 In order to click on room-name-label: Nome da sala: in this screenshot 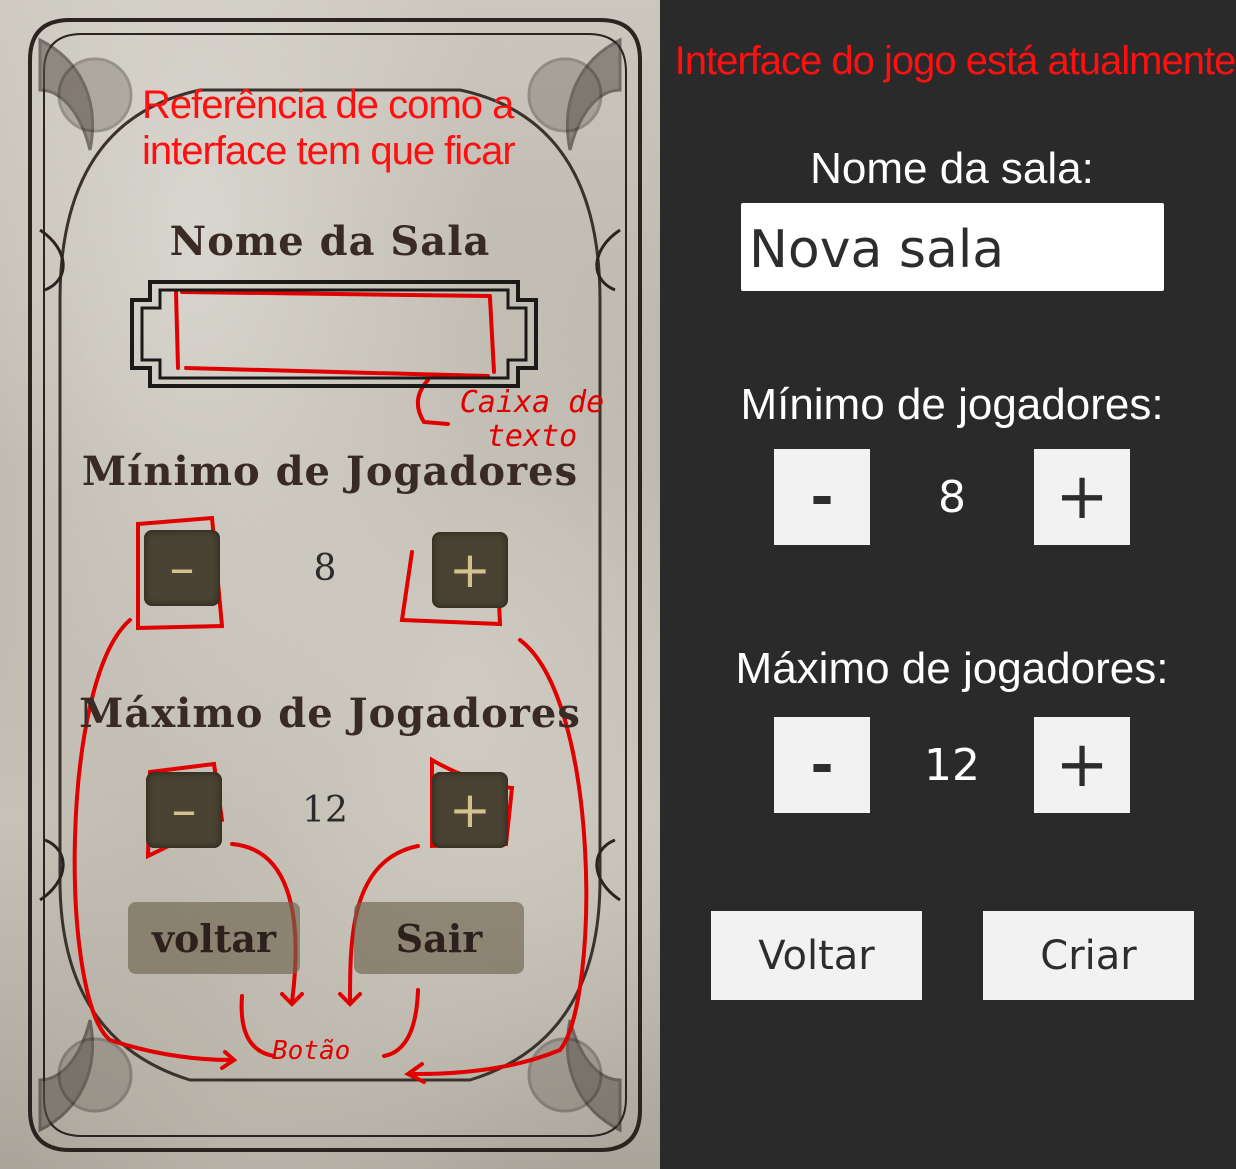, I will do `click(952, 168)`.